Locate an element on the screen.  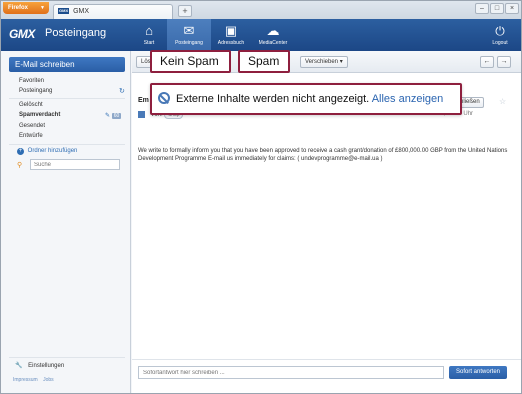
not-spam-button: Kein Spam is located at coordinates (190, 61).